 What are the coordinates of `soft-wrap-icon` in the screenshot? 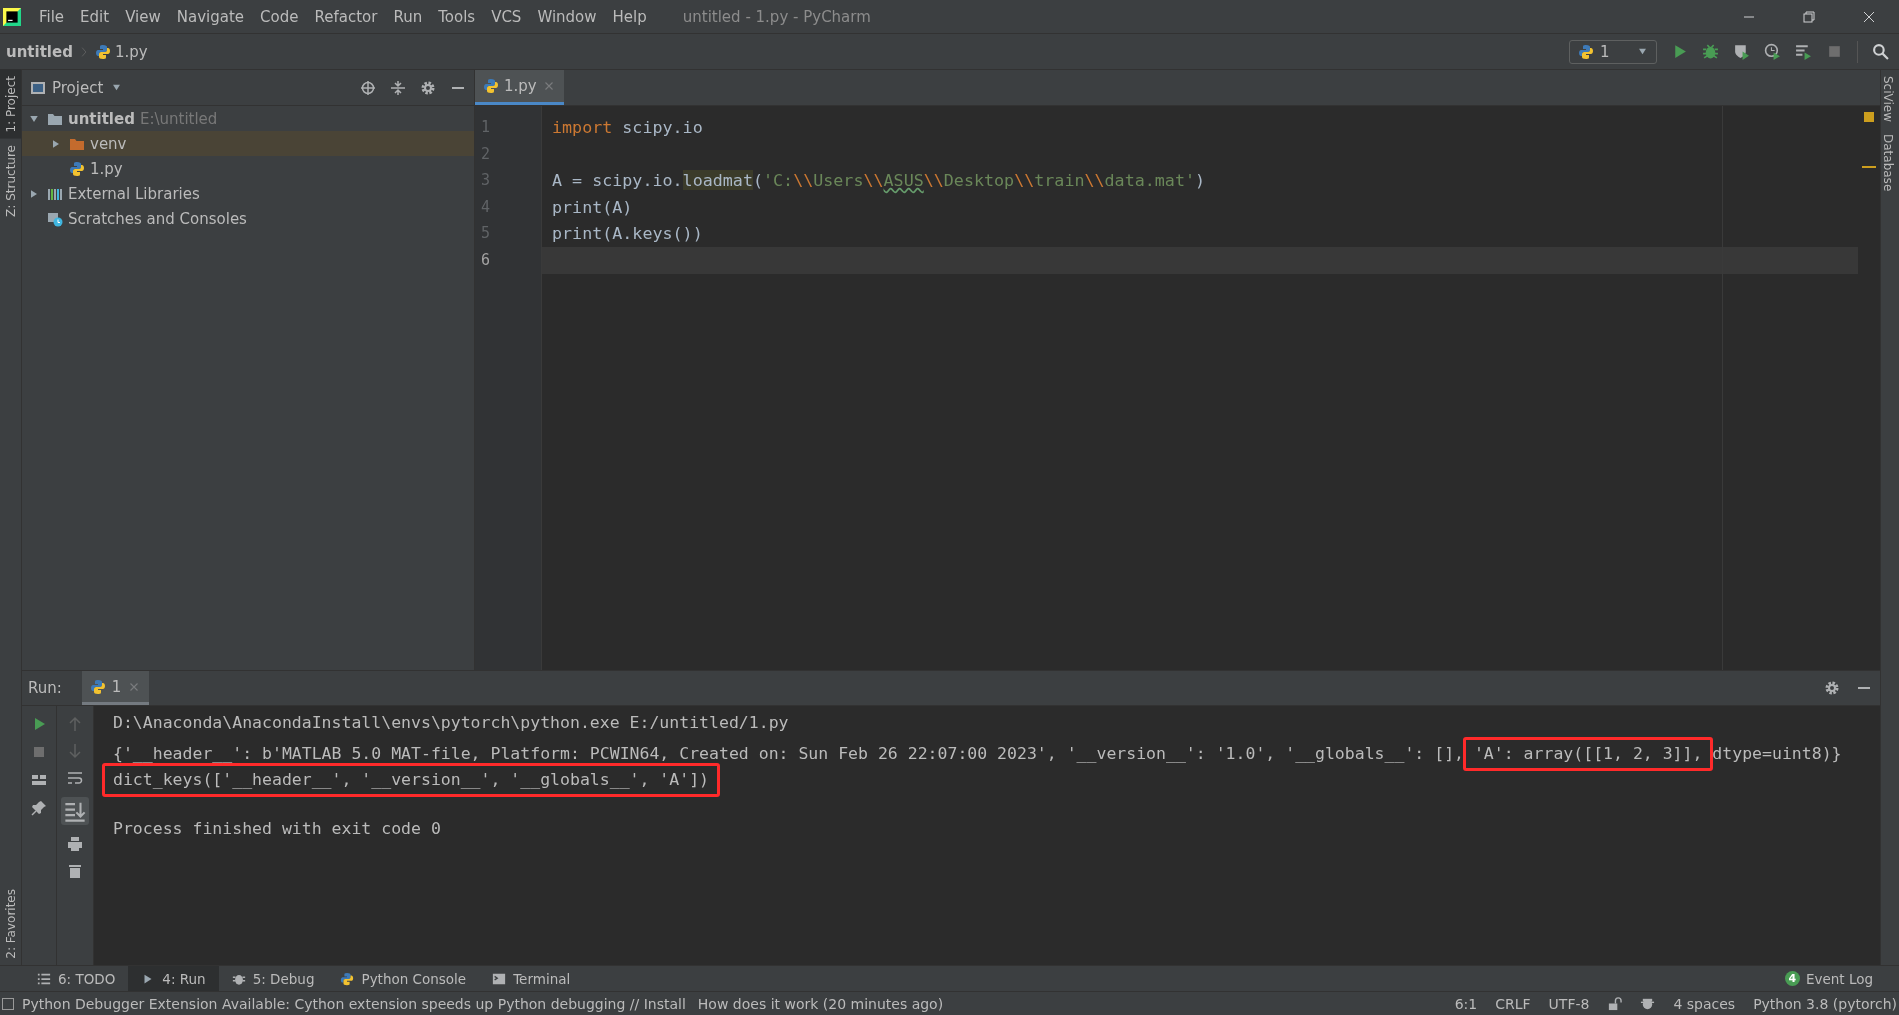 It's located at (75, 778).